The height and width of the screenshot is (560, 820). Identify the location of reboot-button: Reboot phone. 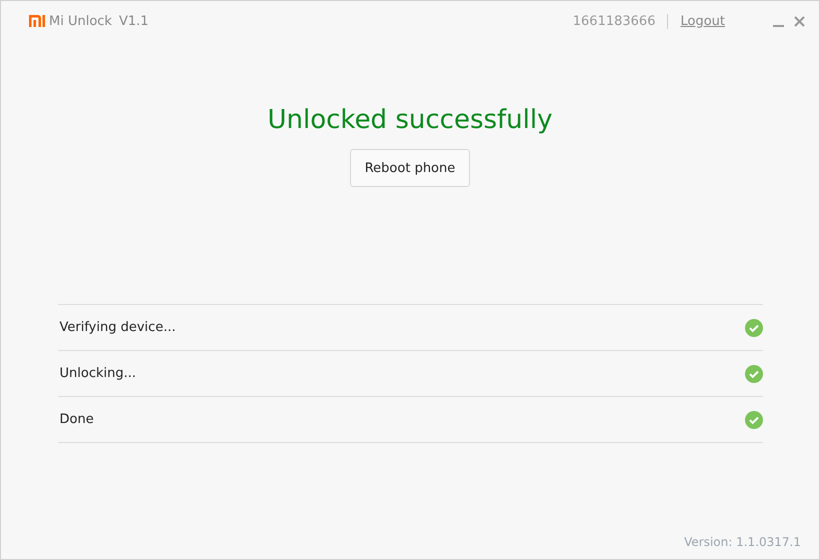
(410, 168).